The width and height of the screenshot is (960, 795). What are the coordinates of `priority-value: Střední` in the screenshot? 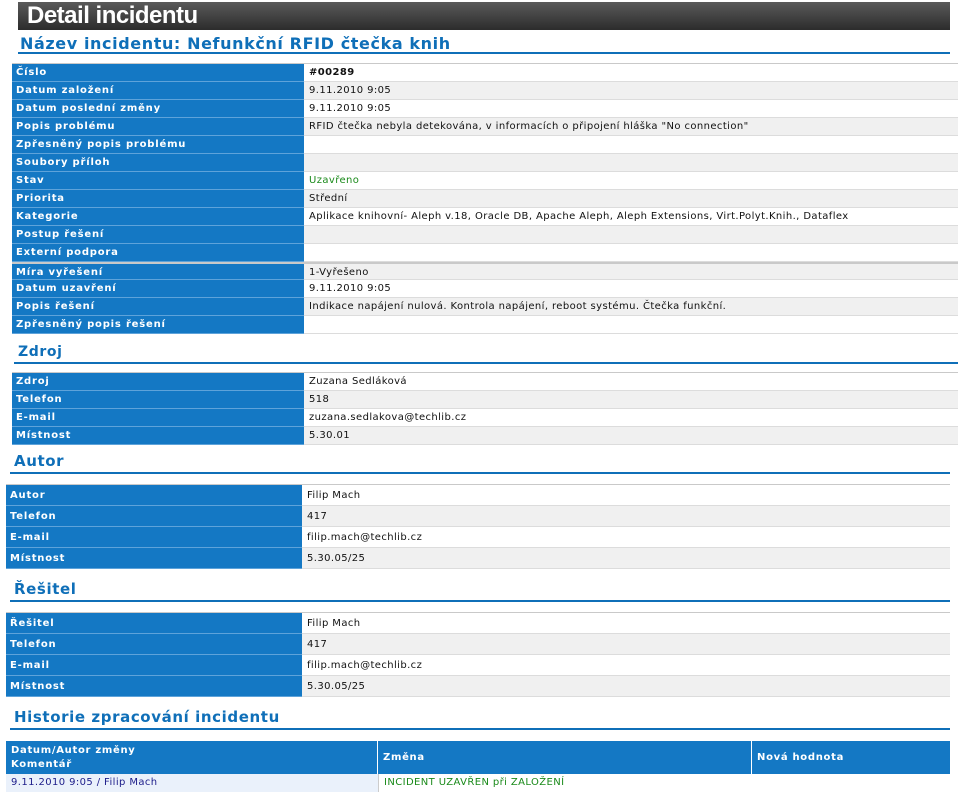 It's located at (631, 199).